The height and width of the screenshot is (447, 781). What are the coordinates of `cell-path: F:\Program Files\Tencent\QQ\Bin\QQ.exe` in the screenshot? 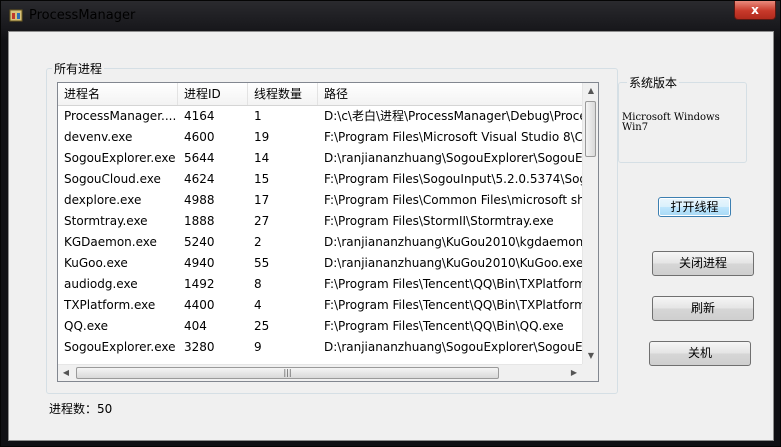 It's located at (444, 326).